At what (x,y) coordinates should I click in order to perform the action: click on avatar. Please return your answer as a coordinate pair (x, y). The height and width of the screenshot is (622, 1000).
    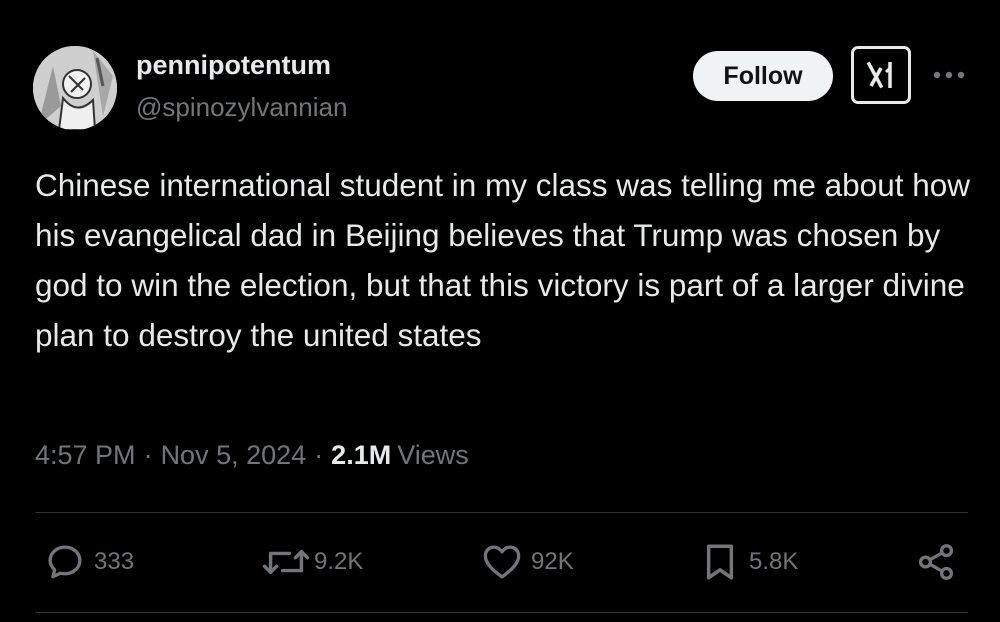
    Looking at the image, I should click on (75, 88).